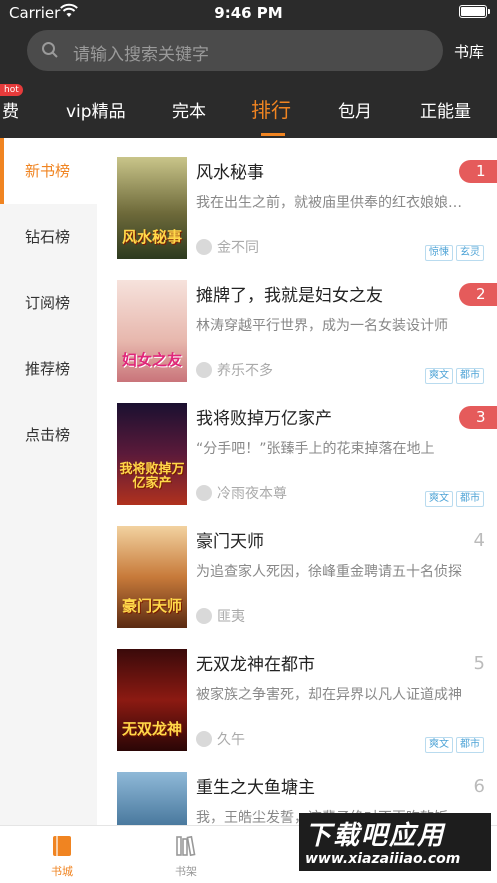 Image resolution: width=497 pixels, height=883 pixels. What do you see at coordinates (479, 663) in the screenshot?
I see `rank-number: 5` at bounding box center [479, 663].